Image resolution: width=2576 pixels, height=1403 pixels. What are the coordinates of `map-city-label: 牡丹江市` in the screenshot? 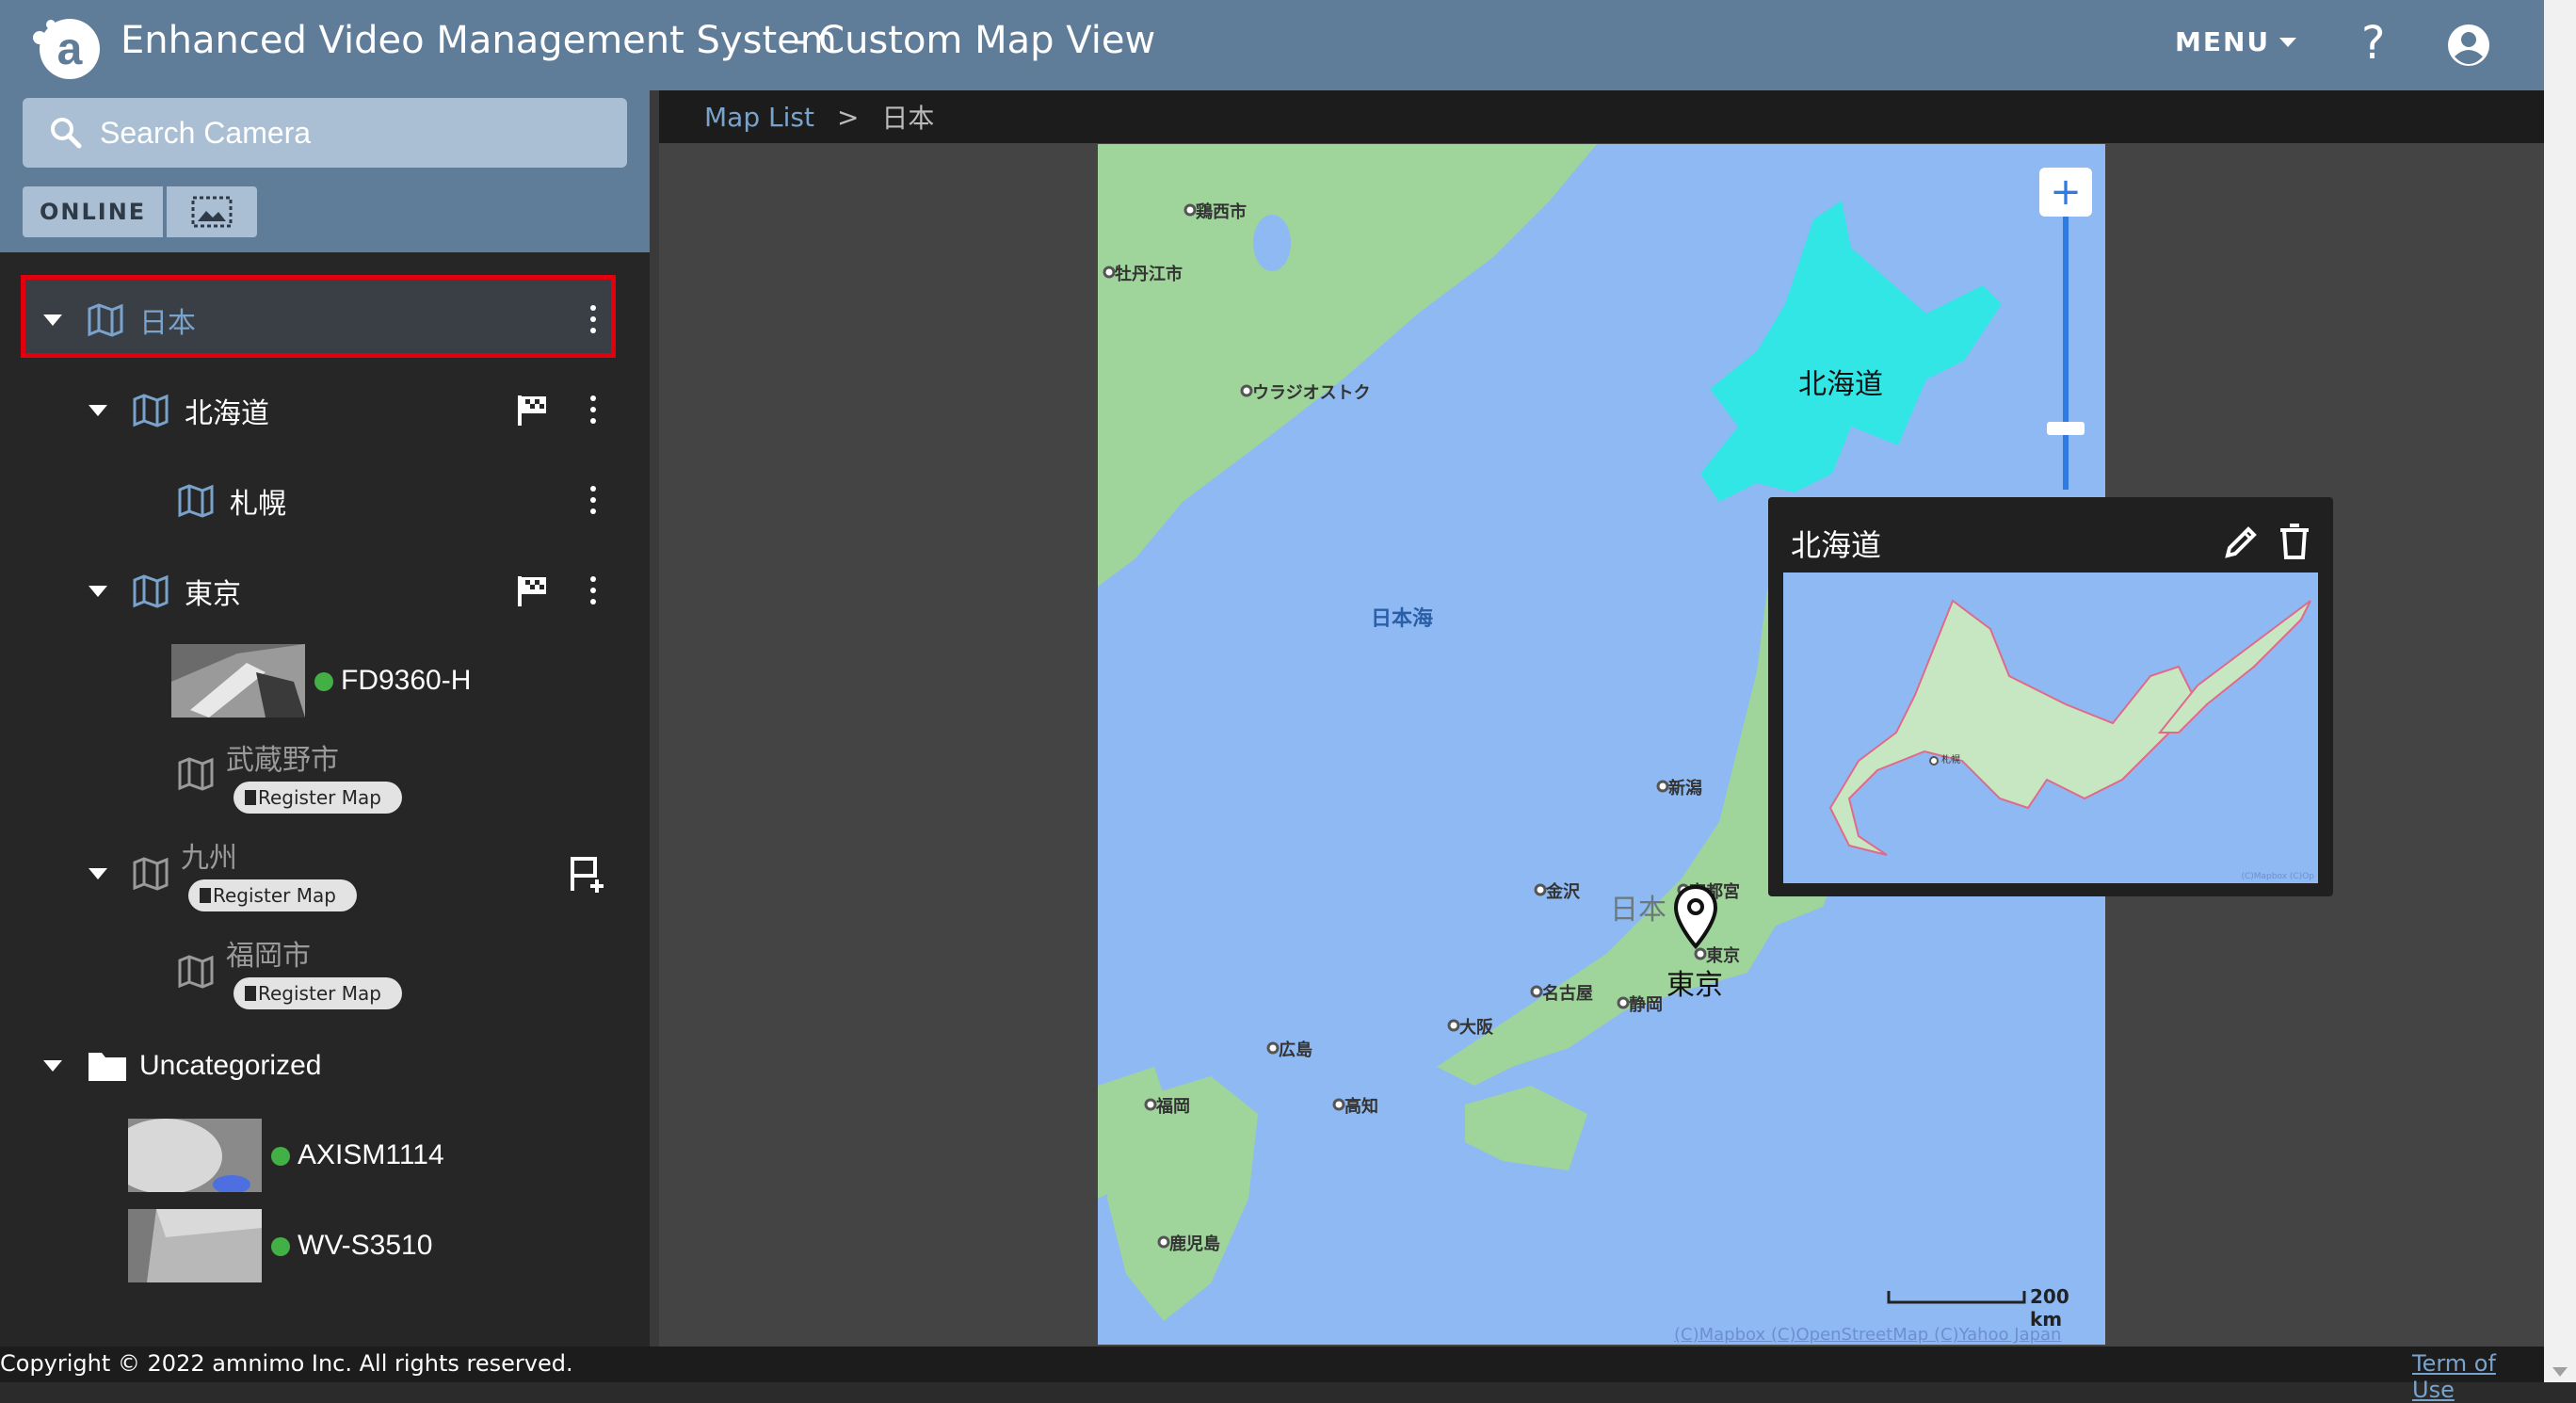 It's located at (1149, 275).